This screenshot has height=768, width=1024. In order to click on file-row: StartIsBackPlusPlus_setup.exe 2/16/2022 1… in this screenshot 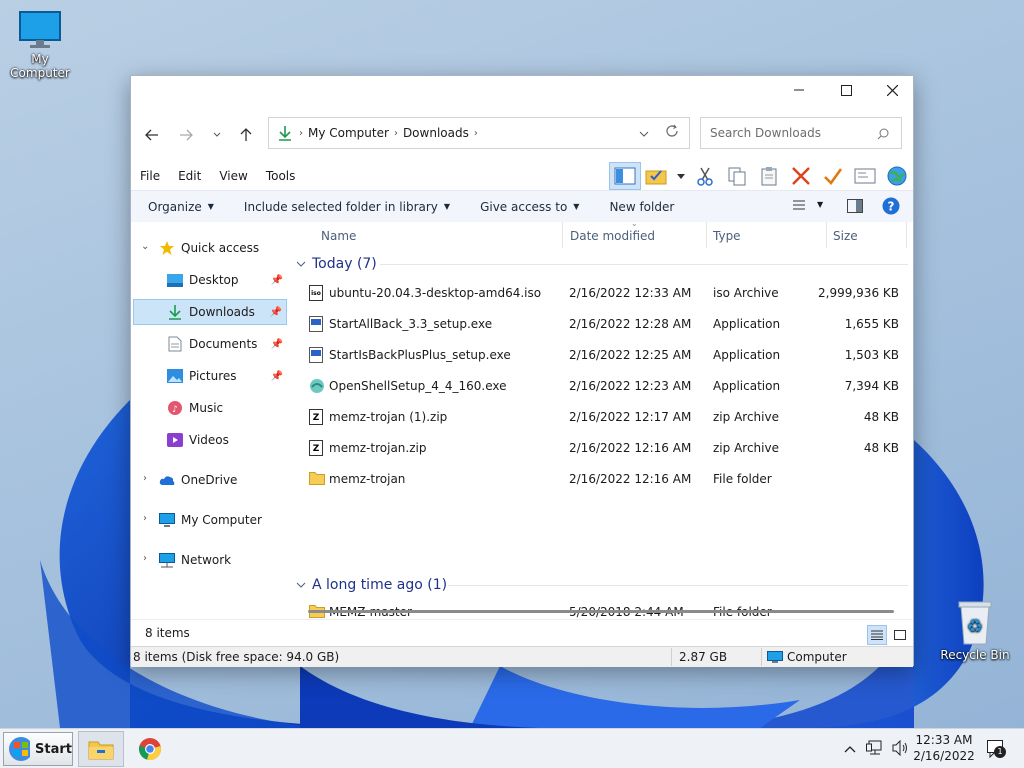, I will do `click(602, 355)`.